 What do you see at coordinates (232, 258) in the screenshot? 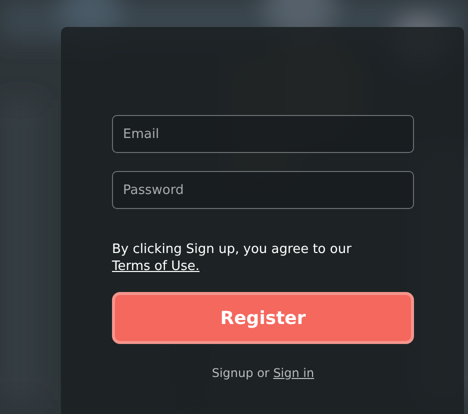
I see `terms-text: By clicking Sign up, you agree to our Terms of Use.` at bounding box center [232, 258].